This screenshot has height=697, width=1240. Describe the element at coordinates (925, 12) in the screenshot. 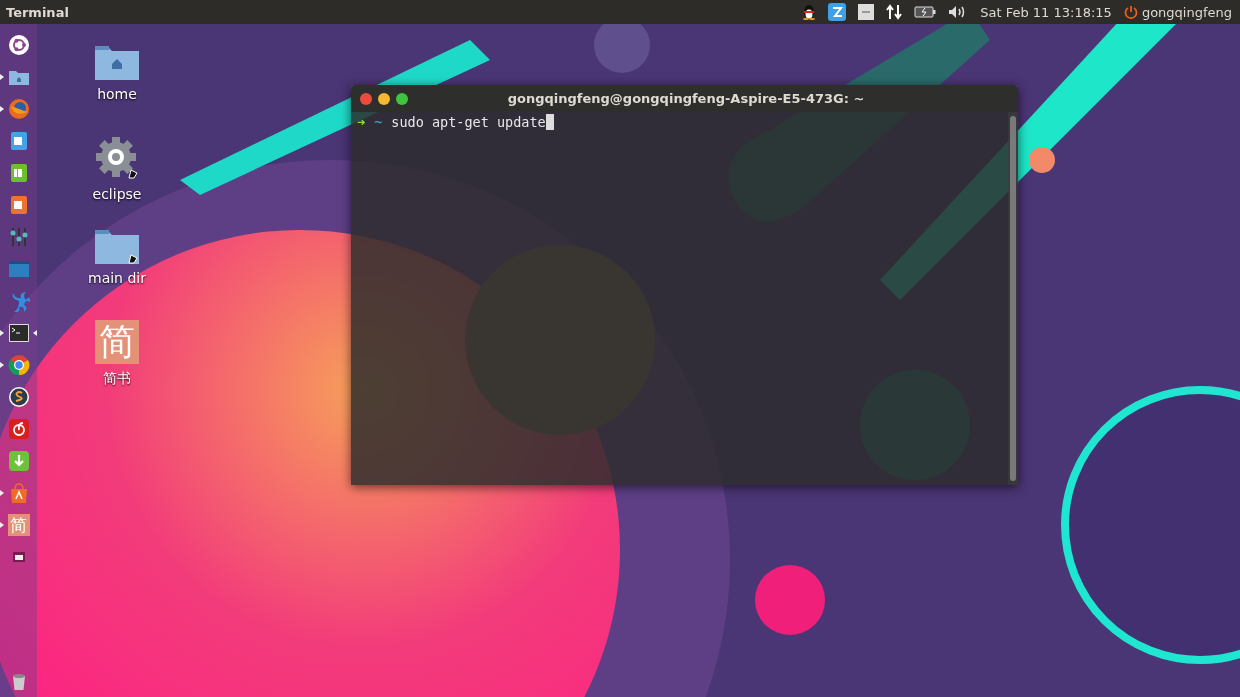

I see `battery-icon` at that location.